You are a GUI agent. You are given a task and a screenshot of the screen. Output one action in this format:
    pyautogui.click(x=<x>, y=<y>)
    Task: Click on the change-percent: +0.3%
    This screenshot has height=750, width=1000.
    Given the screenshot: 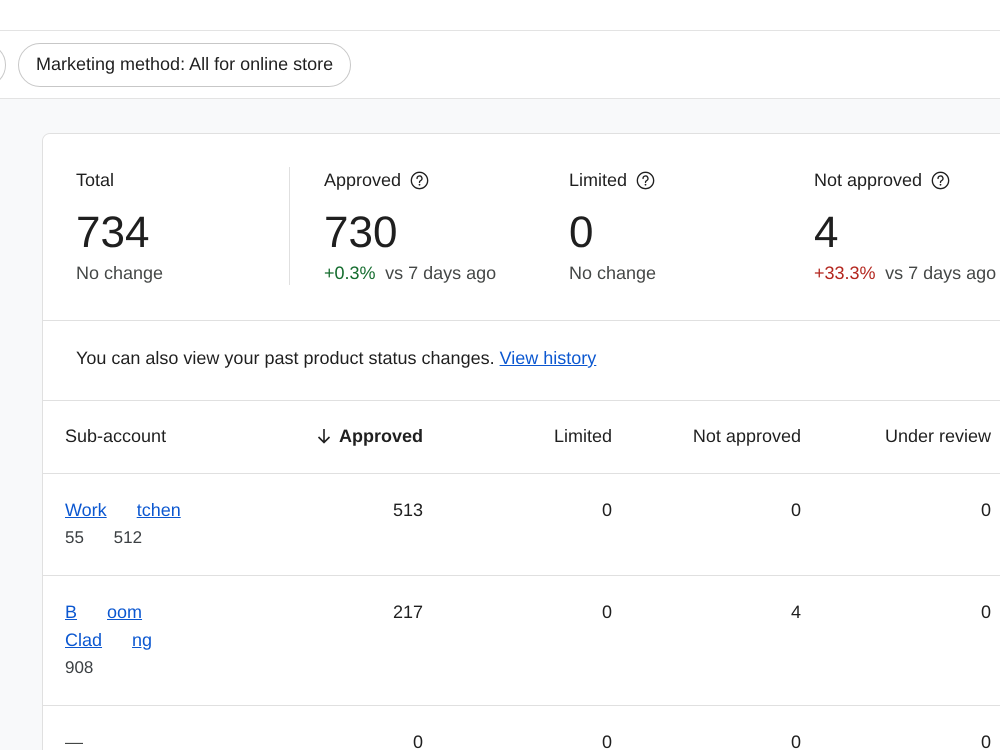 What is the action you would take?
    pyautogui.click(x=350, y=273)
    